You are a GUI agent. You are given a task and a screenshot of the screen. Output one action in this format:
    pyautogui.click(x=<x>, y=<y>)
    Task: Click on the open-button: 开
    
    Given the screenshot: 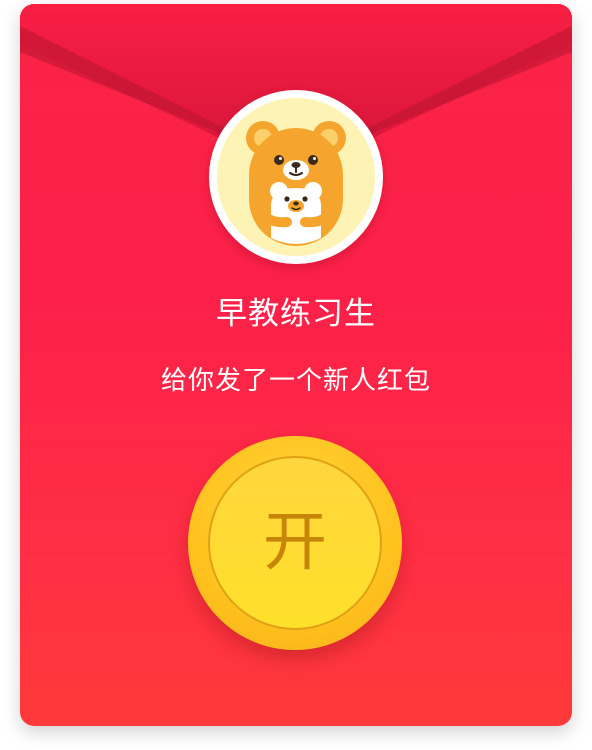 What is the action you would take?
    pyautogui.click(x=295, y=543)
    